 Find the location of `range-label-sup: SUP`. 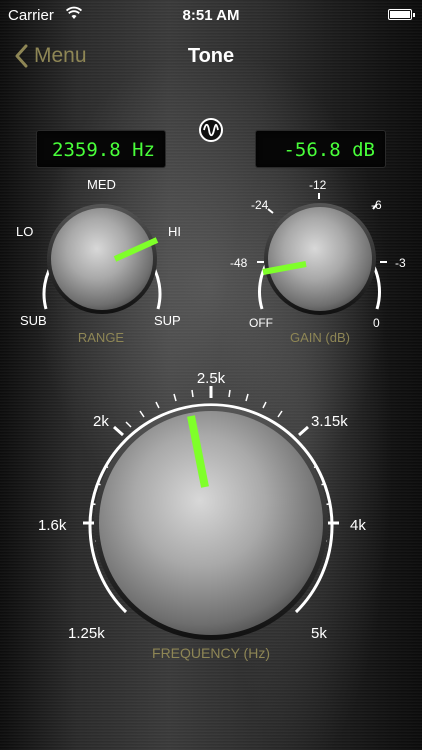

range-label-sup: SUP is located at coordinates (167, 320).